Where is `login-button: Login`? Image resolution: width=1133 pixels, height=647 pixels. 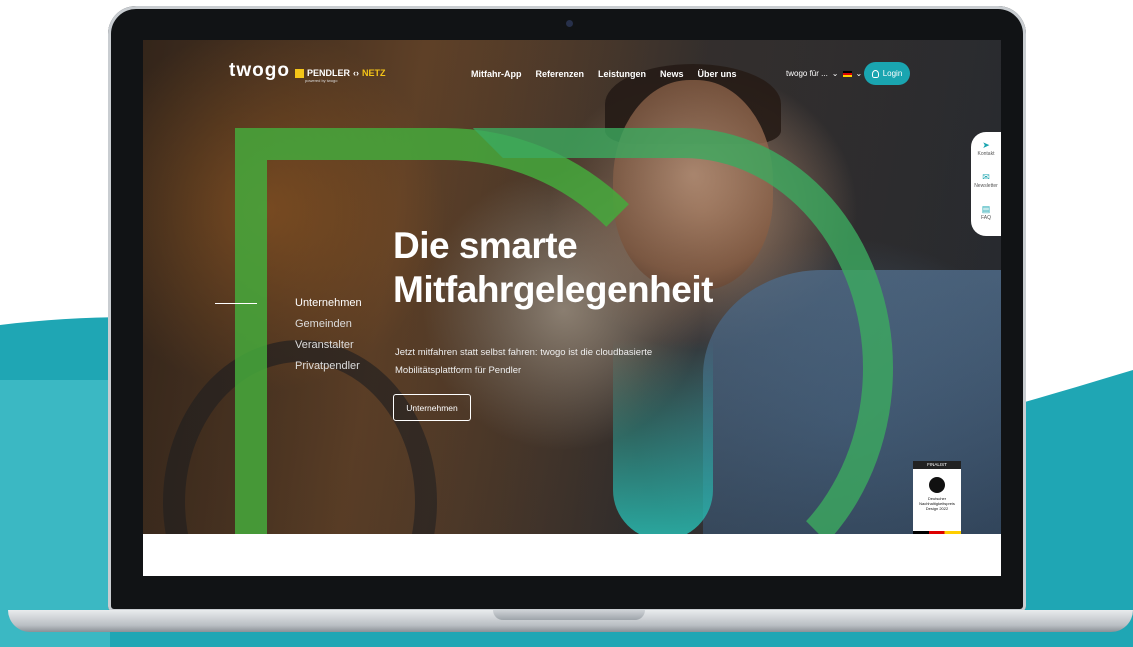
login-button: Login is located at coordinates (887, 73).